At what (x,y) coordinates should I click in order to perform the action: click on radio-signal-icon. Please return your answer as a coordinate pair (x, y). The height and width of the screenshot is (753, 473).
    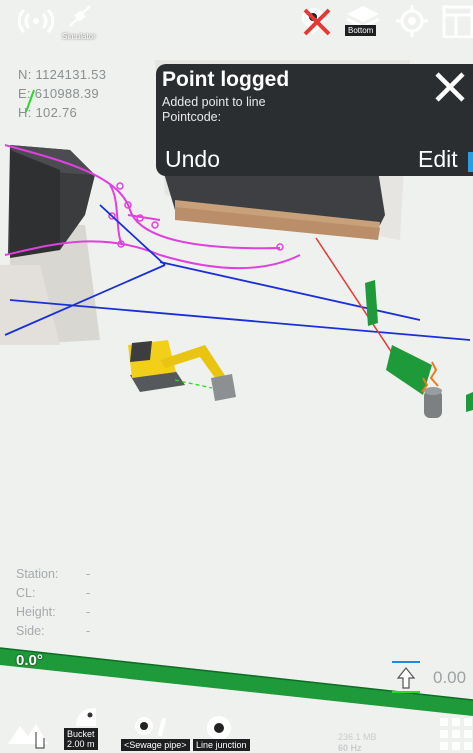
    Looking at the image, I should click on (36, 21).